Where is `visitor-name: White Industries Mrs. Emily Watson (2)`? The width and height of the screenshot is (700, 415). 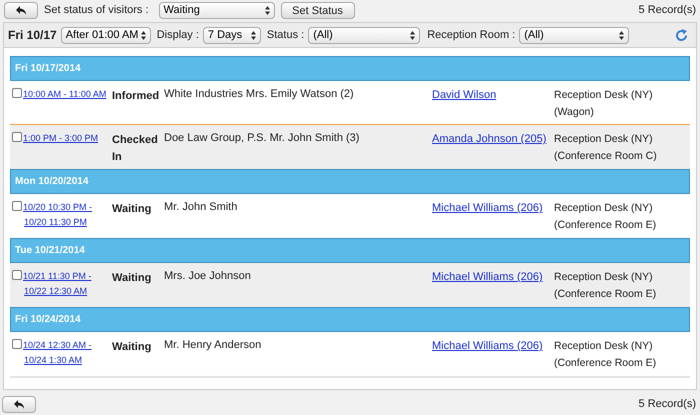 visitor-name: White Industries Mrs. Emily Watson (2) is located at coordinates (259, 94).